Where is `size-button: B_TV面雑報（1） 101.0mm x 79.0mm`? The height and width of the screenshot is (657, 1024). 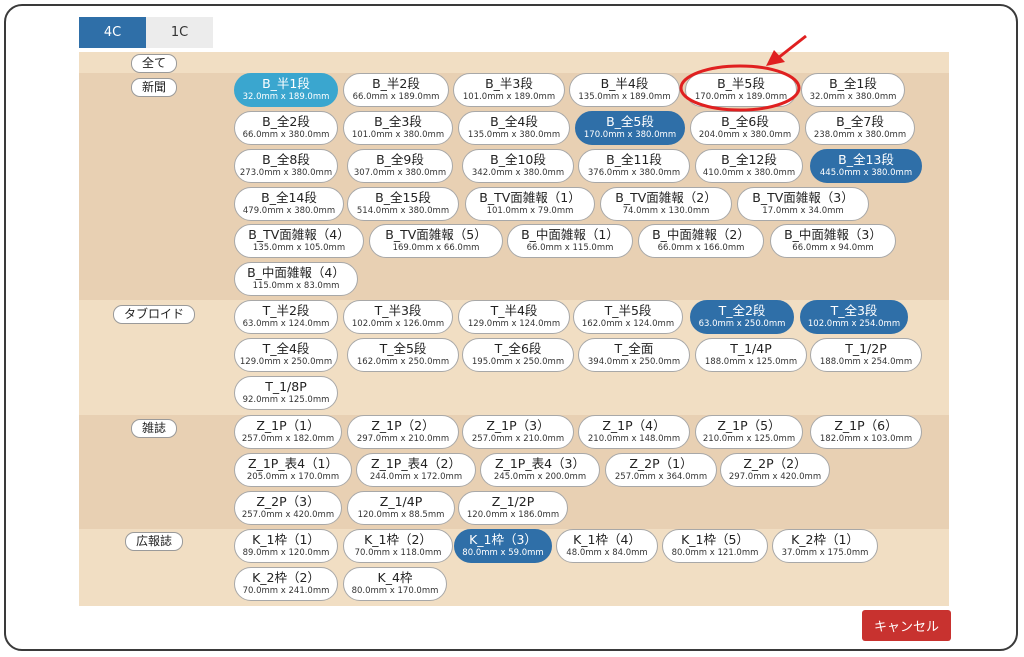 size-button: B_TV面雑報（1） 101.0mm x 79.0mm is located at coordinates (530, 204).